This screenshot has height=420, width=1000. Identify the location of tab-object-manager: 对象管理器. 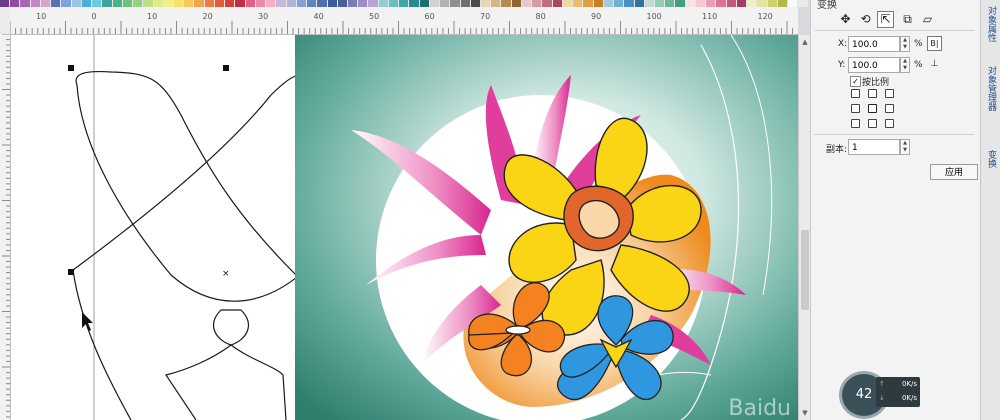
(990, 88).